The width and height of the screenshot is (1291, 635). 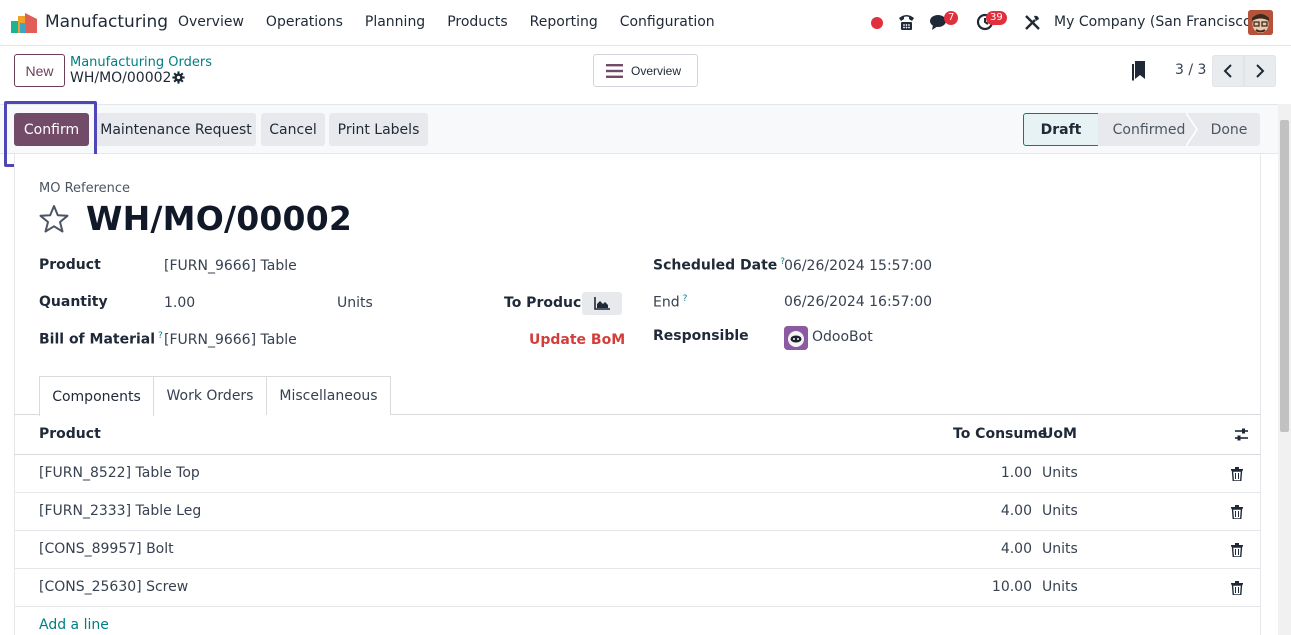 What do you see at coordinates (701, 336) in the screenshot?
I see `responsible-label: Responsible` at bounding box center [701, 336].